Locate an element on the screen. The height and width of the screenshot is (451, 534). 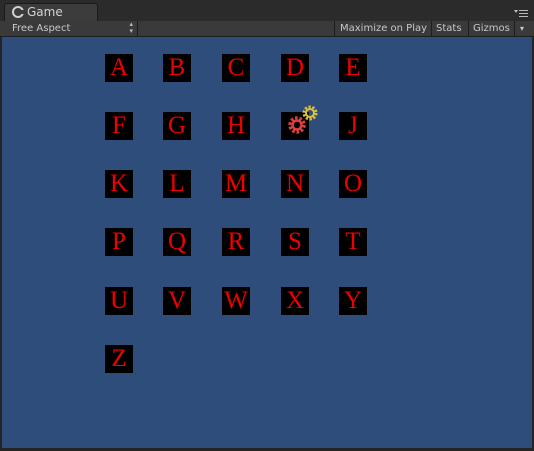
letter-tile-x: X is located at coordinates (295, 301).